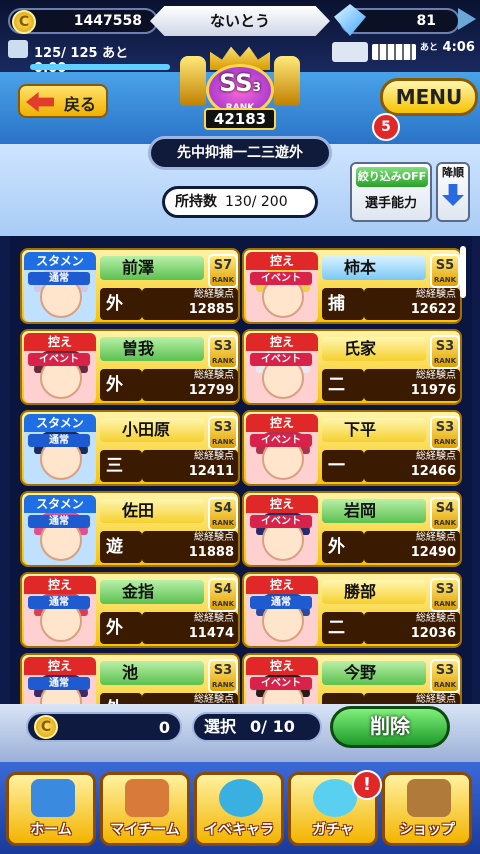  I want to click on player-rank-badge: S4 RANK, so click(445, 514).